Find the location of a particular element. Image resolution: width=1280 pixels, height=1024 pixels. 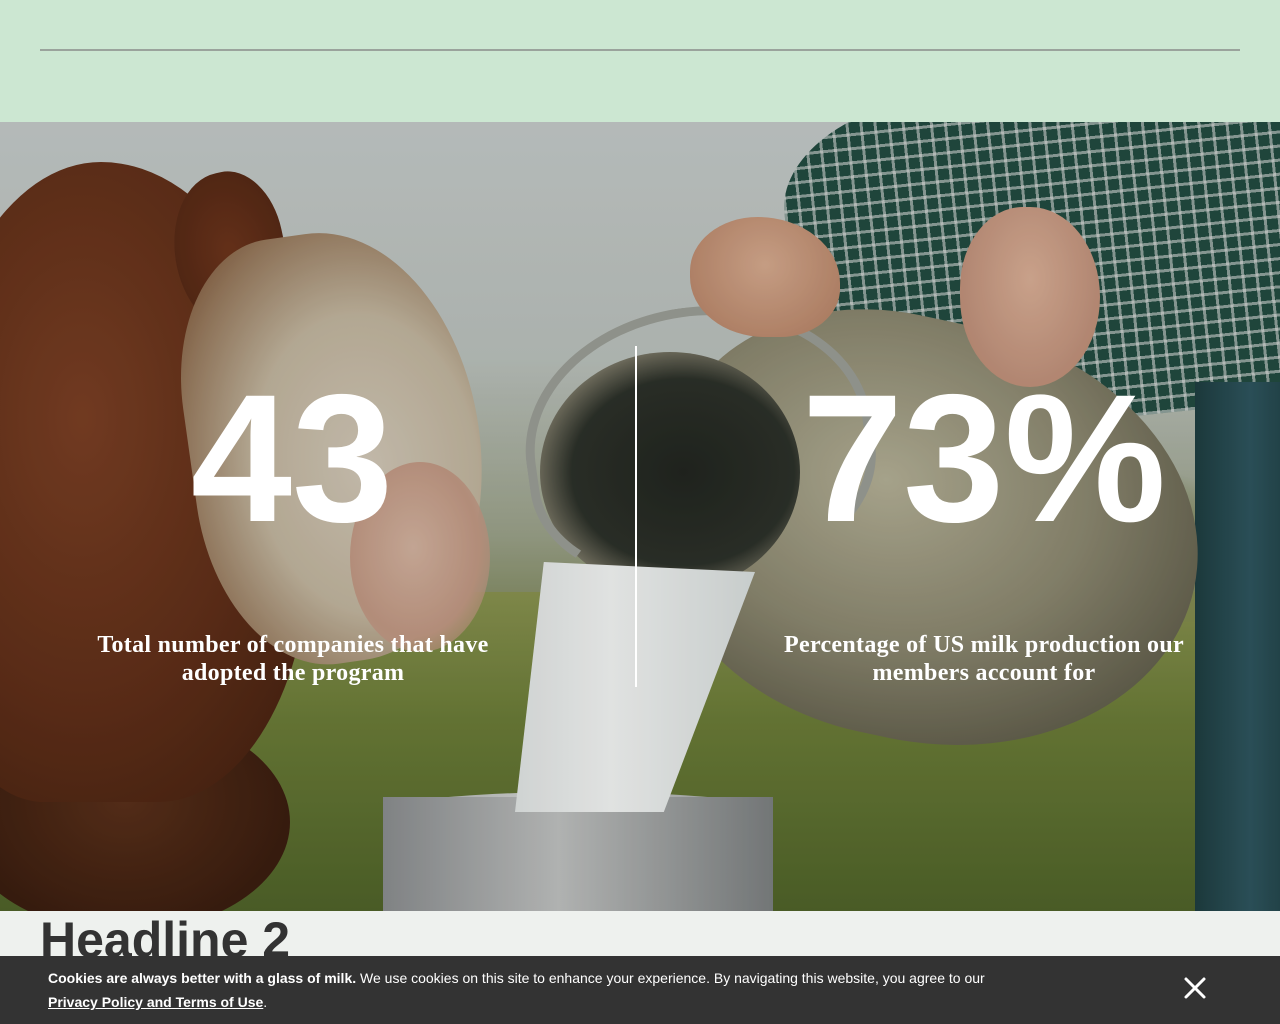

stat-value: 73% is located at coordinates (984, 458).